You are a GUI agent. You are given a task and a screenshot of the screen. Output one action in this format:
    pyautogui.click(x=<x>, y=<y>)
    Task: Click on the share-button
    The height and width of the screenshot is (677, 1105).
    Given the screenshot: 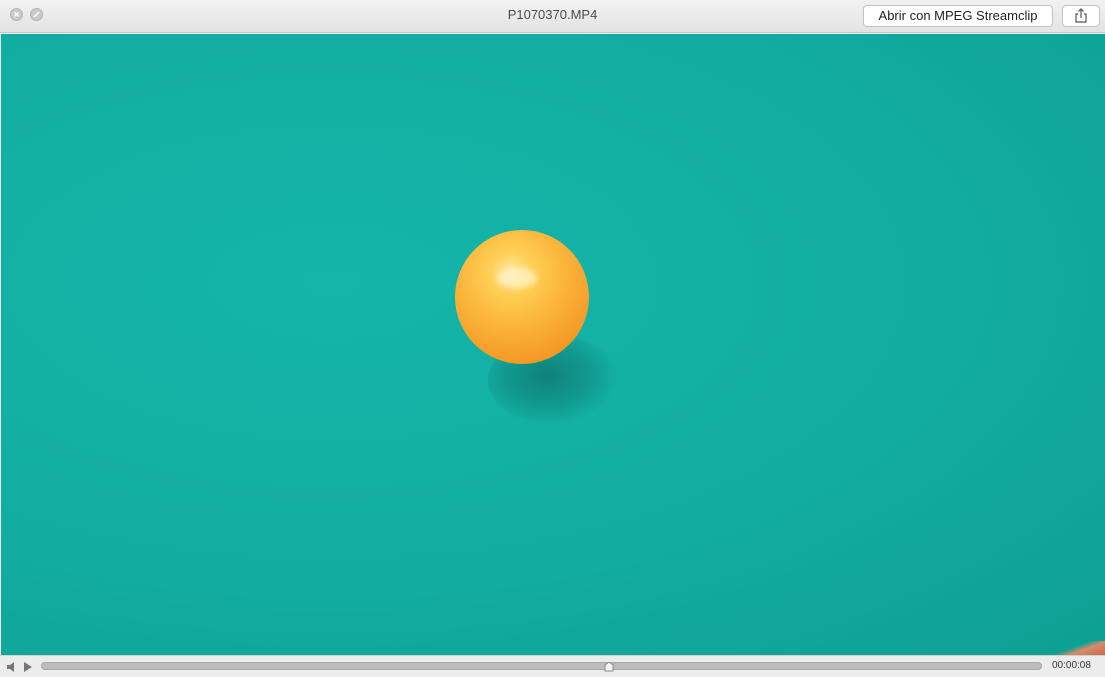 What is the action you would take?
    pyautogui.click(x=1081, y=16)
    